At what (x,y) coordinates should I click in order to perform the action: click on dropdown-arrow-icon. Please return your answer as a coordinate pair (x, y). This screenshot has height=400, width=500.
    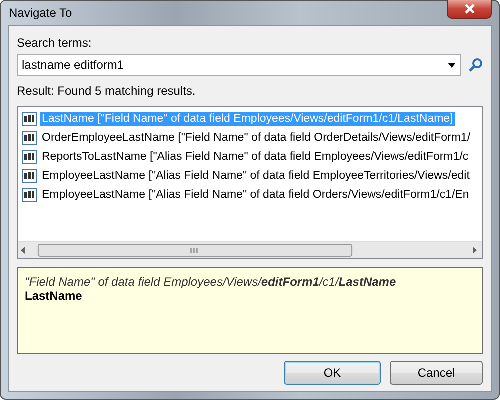
    Looking at the image, I should click on (452, 65).